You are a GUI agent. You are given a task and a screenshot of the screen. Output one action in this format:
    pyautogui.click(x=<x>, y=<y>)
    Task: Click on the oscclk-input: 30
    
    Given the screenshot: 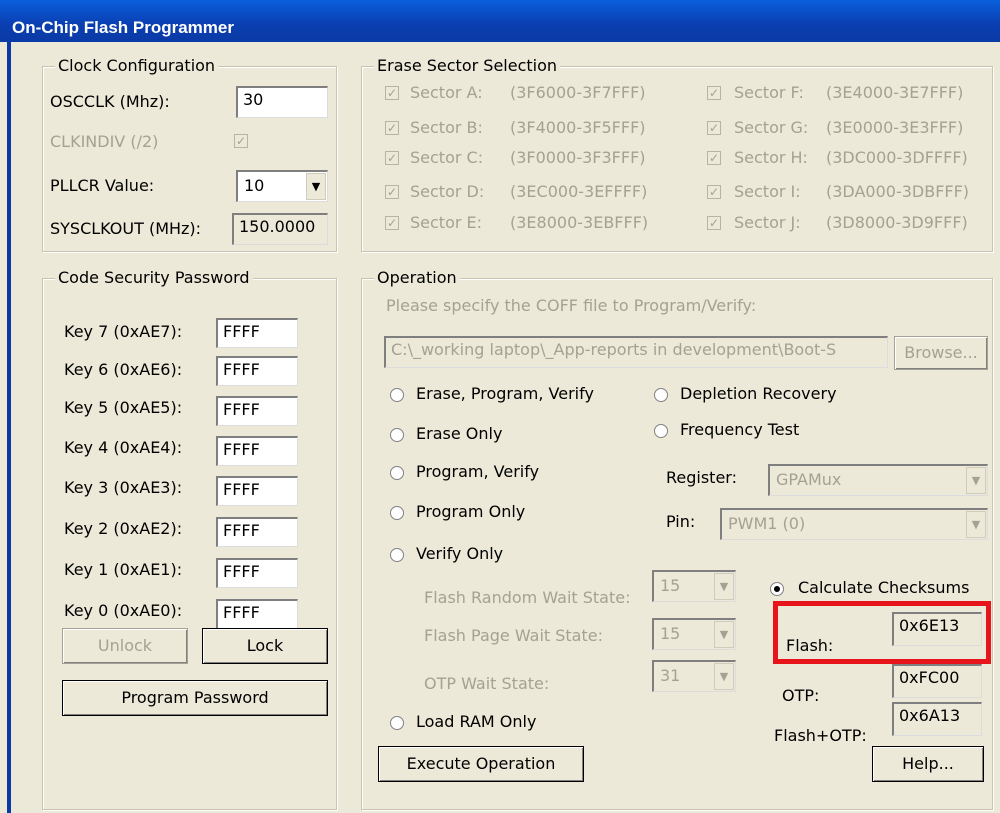 What is the action you would take?
    pyautogui.click(x=282, y=102)
    